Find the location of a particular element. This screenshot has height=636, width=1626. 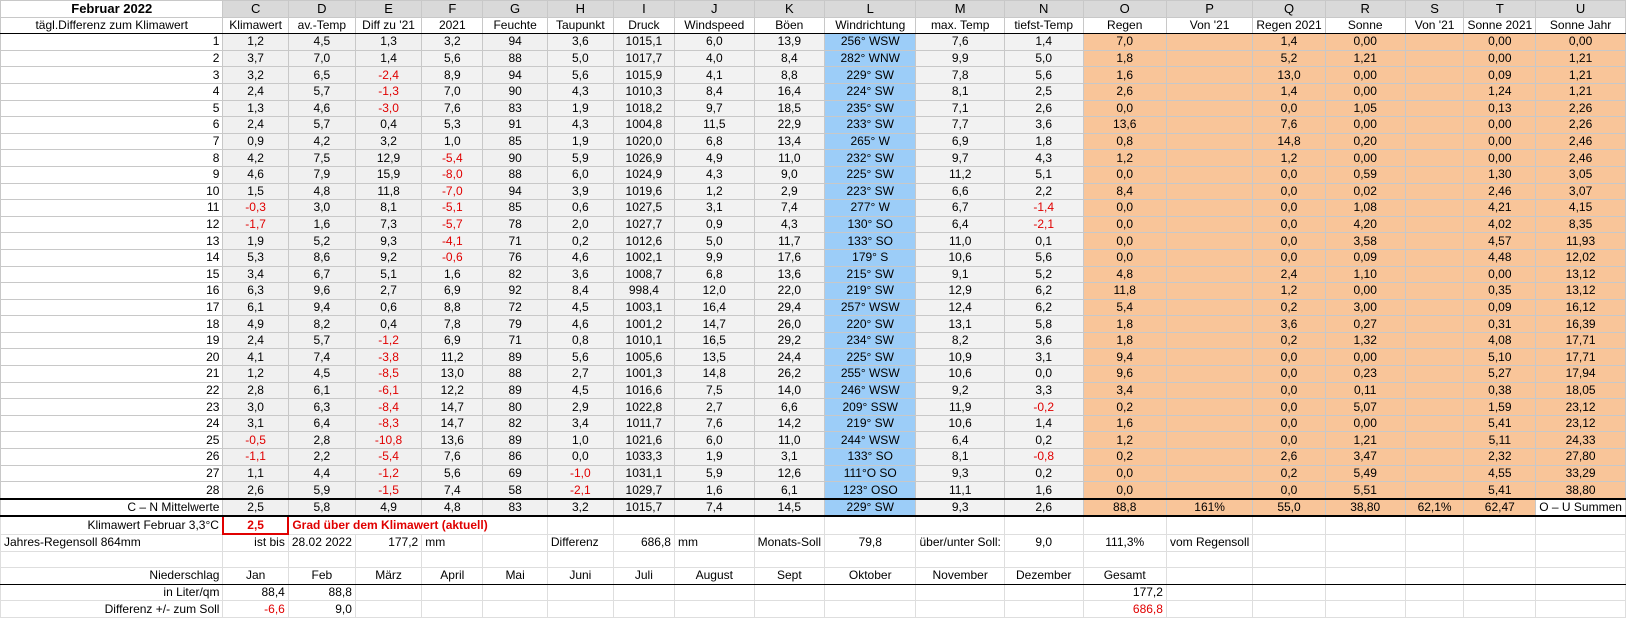

data-cell: 1027,7 is located at coordinates (643, 224).